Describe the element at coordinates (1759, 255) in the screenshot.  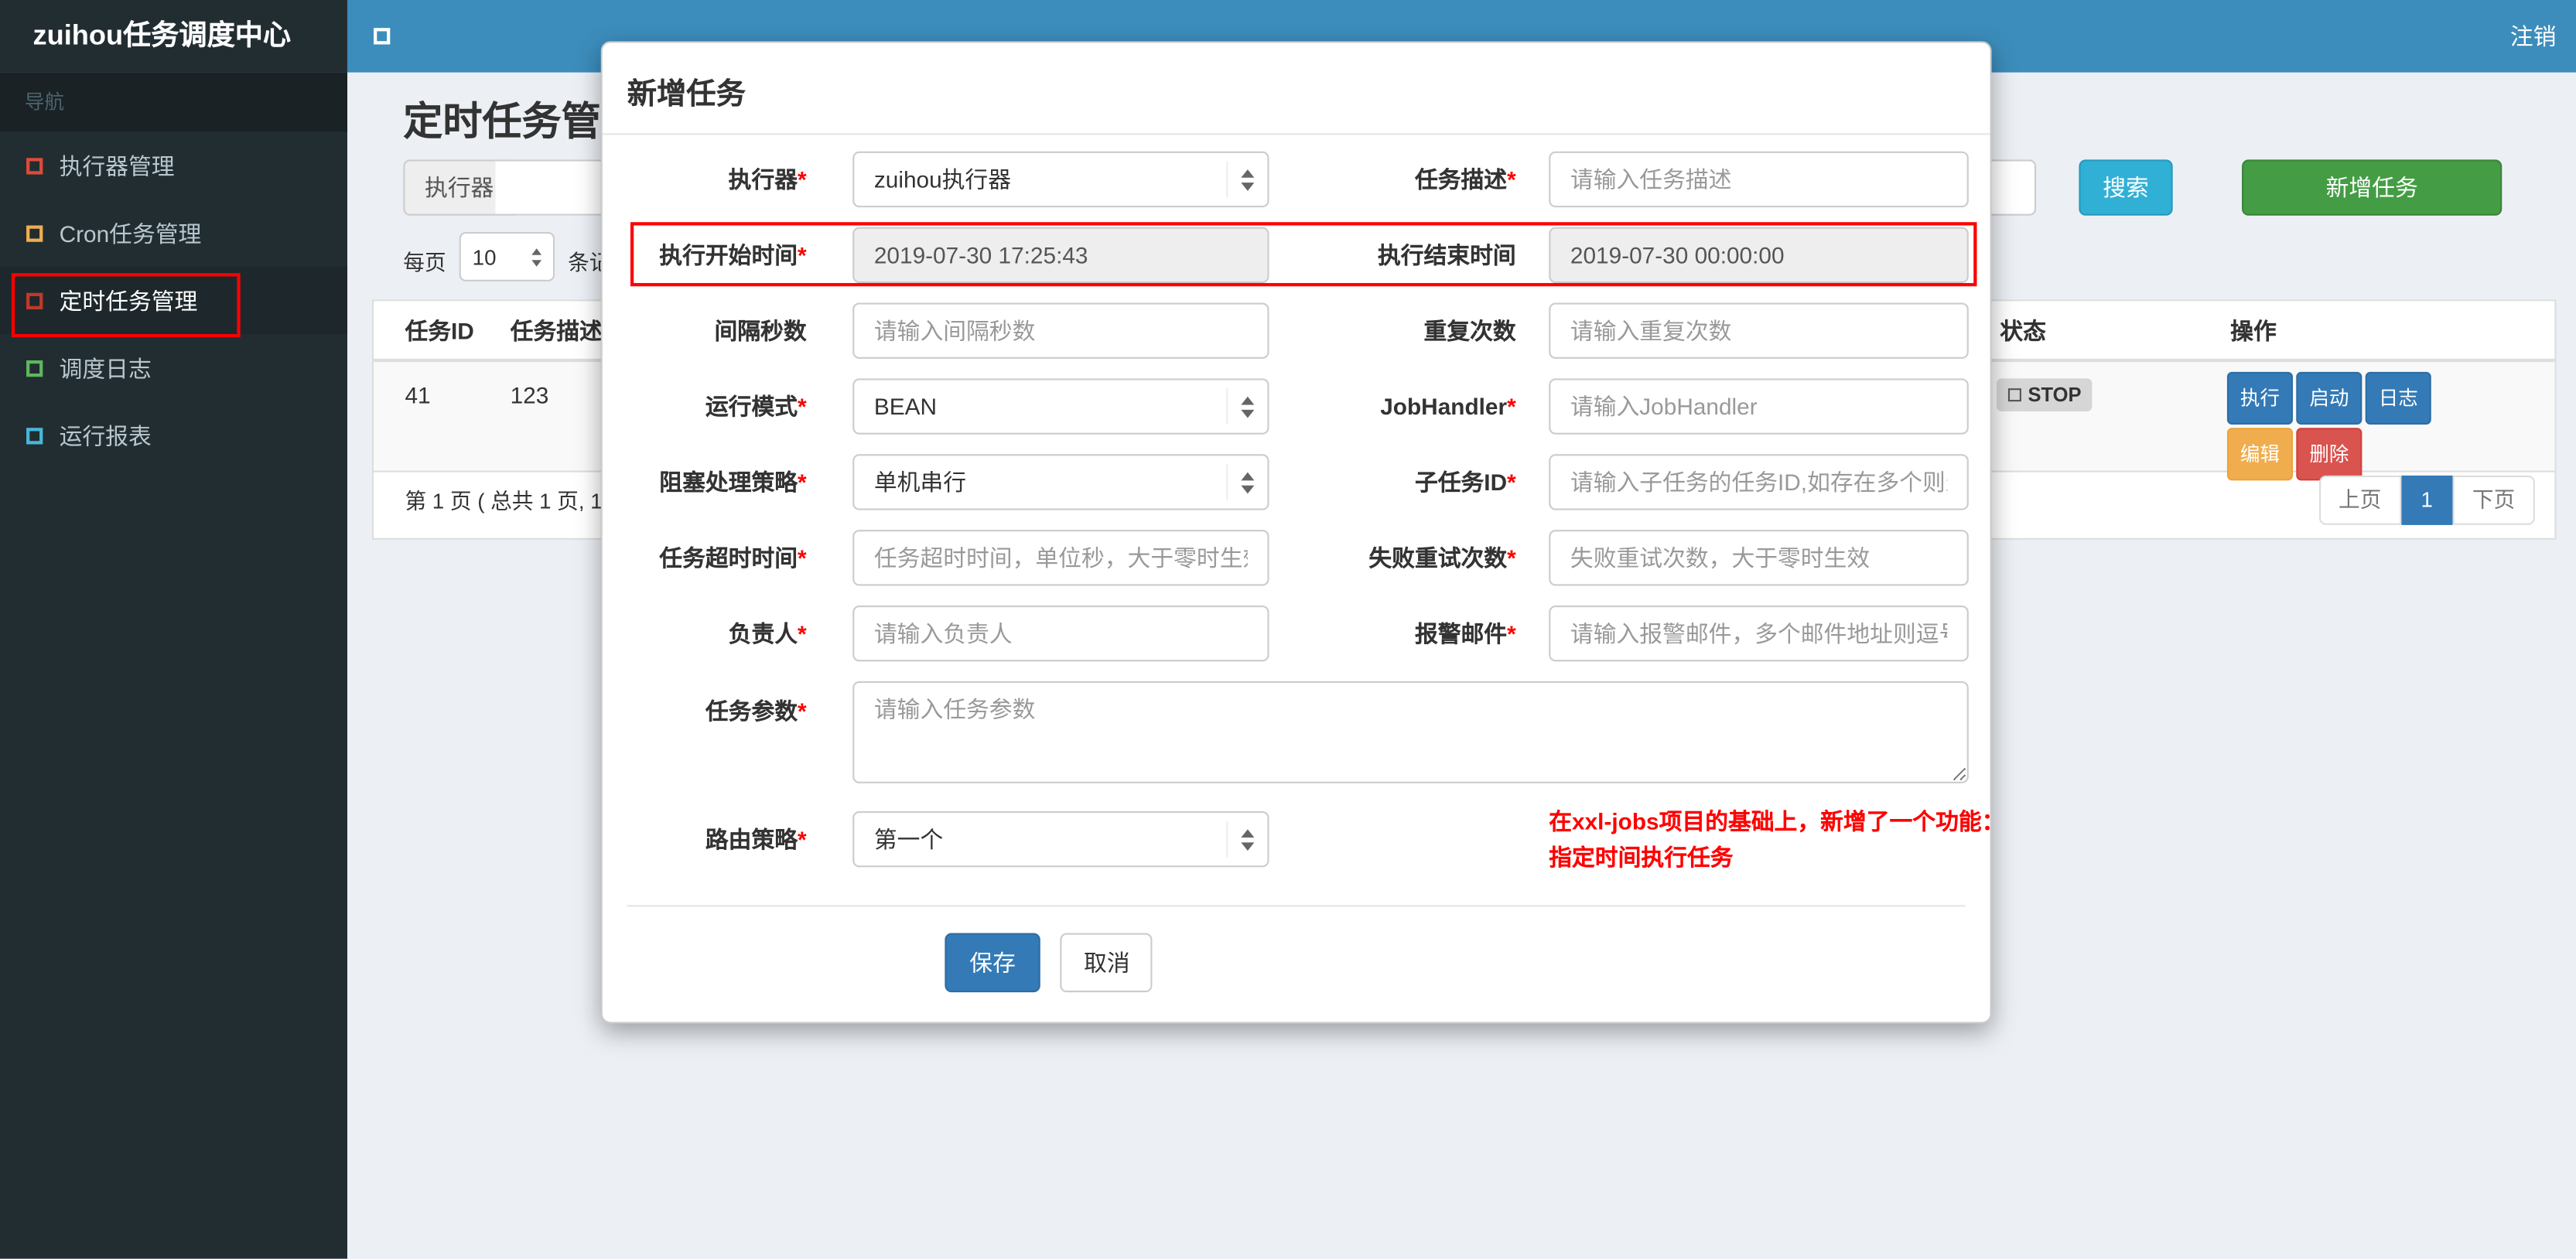
I see `end-time-input` at that location.